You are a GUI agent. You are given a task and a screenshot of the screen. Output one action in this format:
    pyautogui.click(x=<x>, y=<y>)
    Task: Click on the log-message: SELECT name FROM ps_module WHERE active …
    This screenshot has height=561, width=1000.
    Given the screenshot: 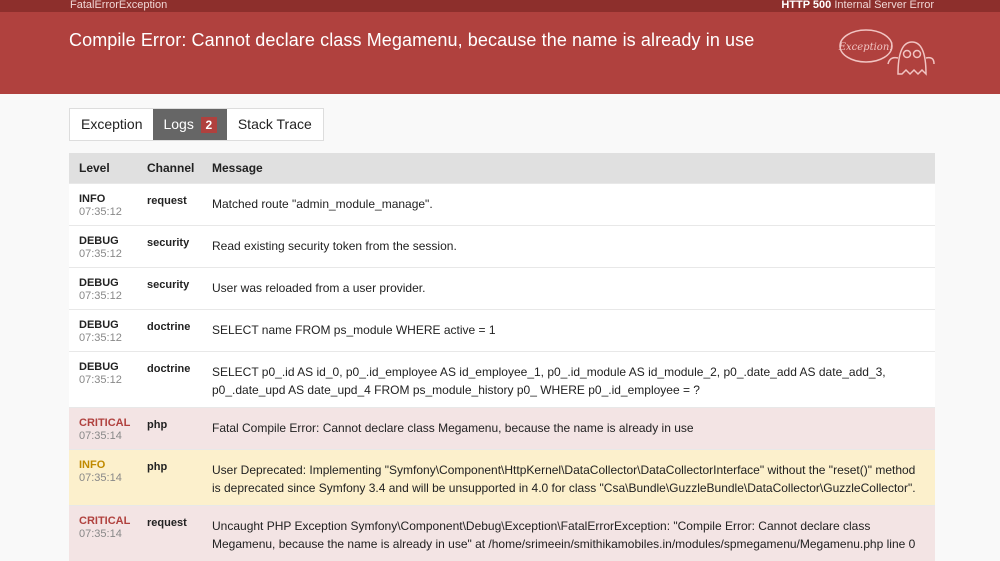 What is the action you would take?
    pyautogui.click(x=572, y=331)
    